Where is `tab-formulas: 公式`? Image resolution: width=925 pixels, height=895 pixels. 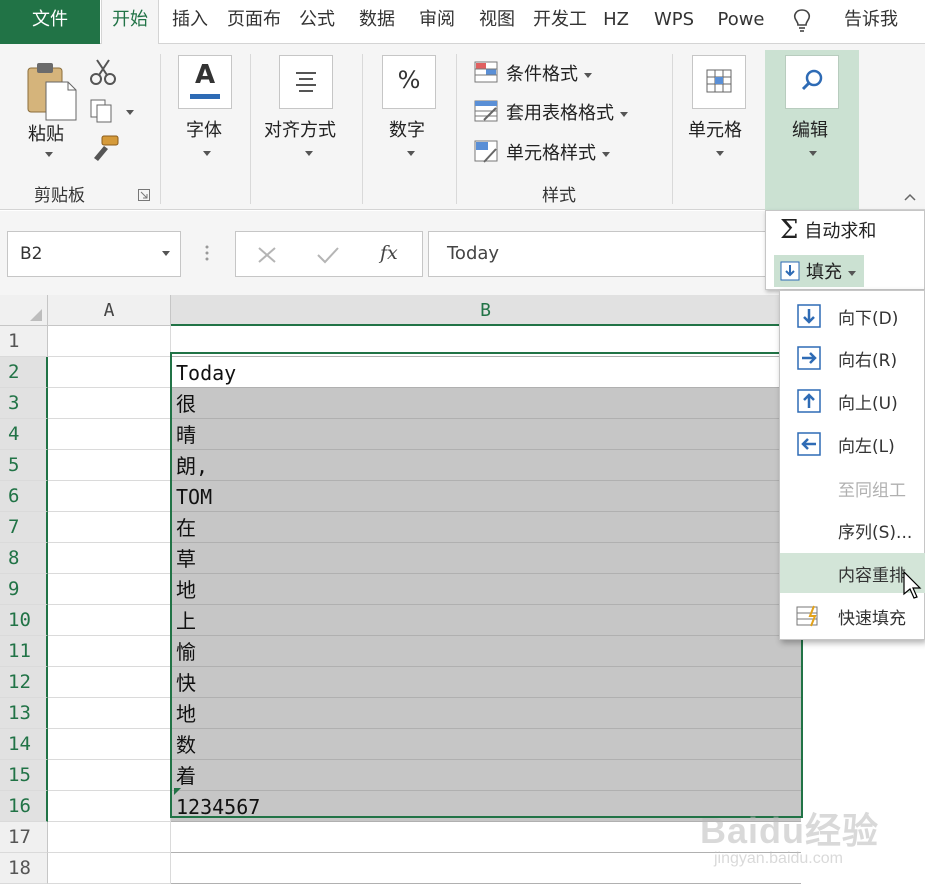
tab-formulas: 公式 is located at coordinates (317, 22).